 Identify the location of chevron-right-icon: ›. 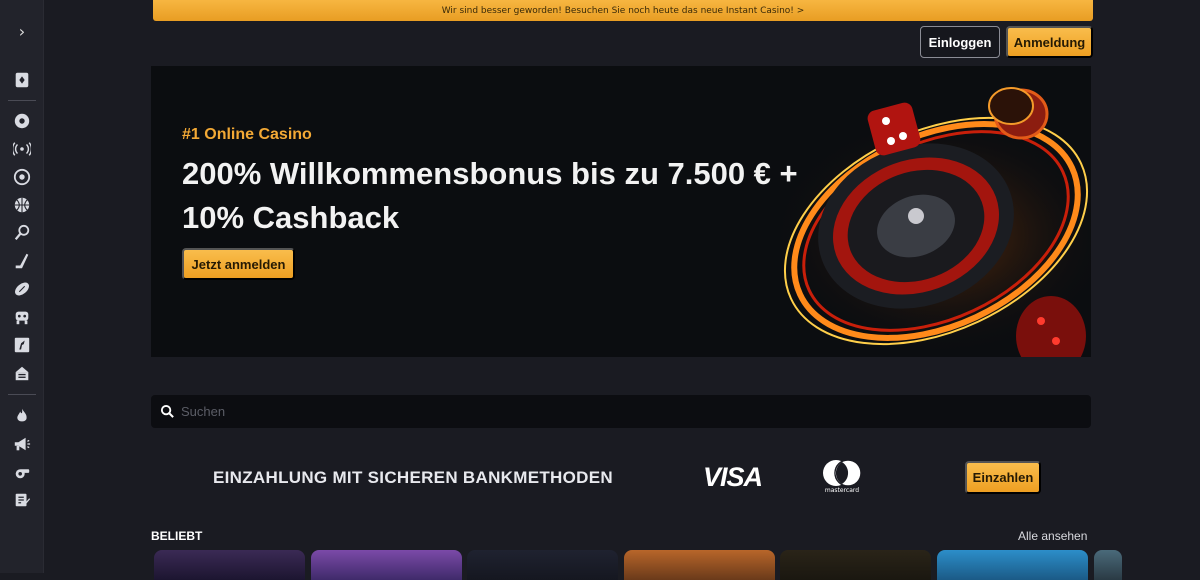
(22, 32).